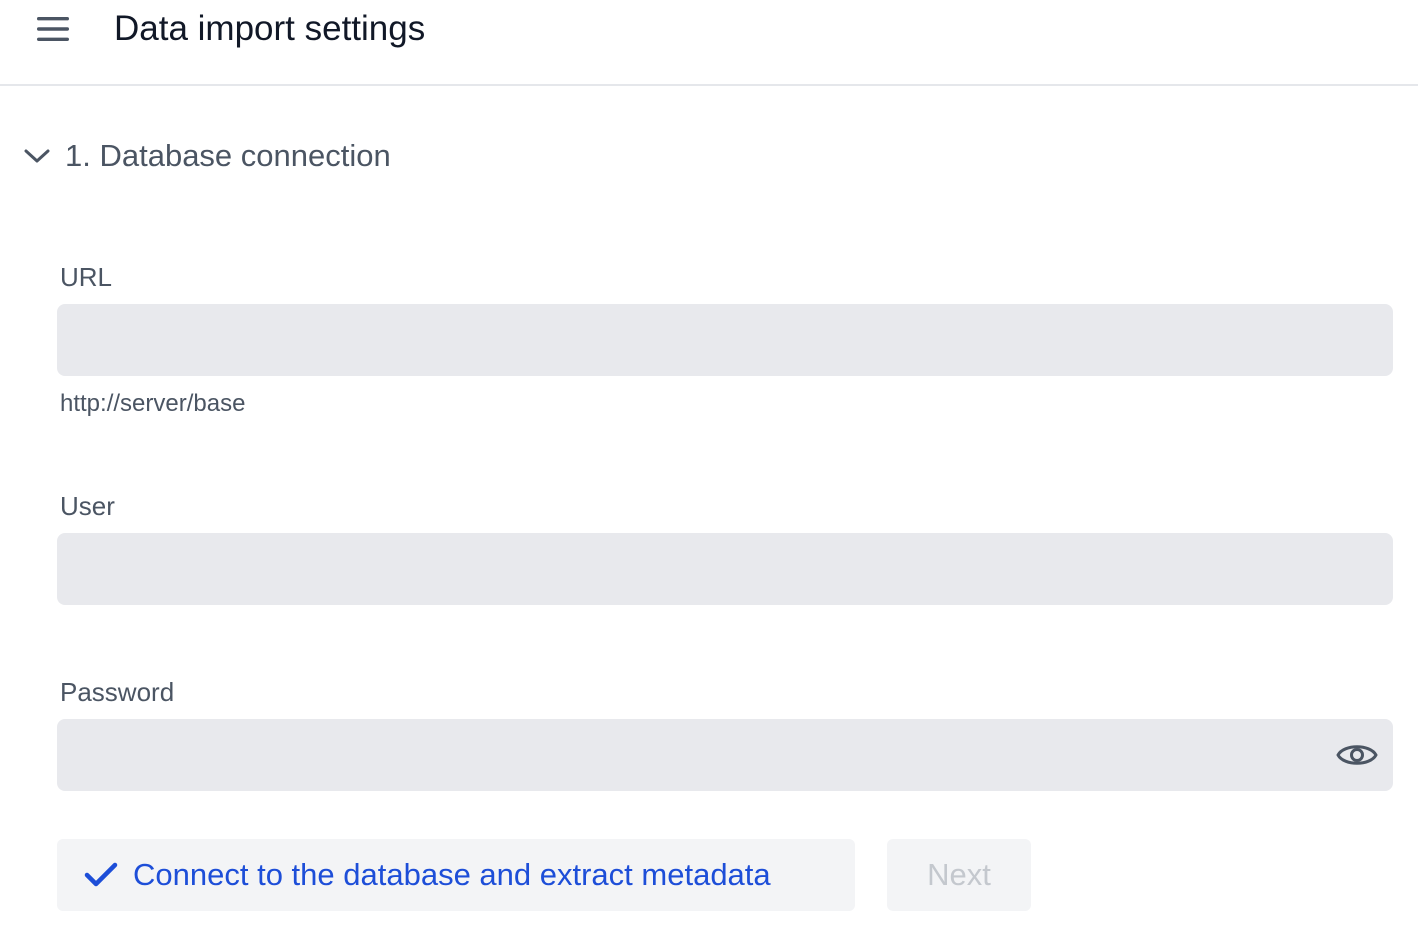 This screenshot has width=1418, height=938. What do you see at coordinates (87, 506) in the screenshot?
I see `user-label: User` at bounding box center [87, 506].